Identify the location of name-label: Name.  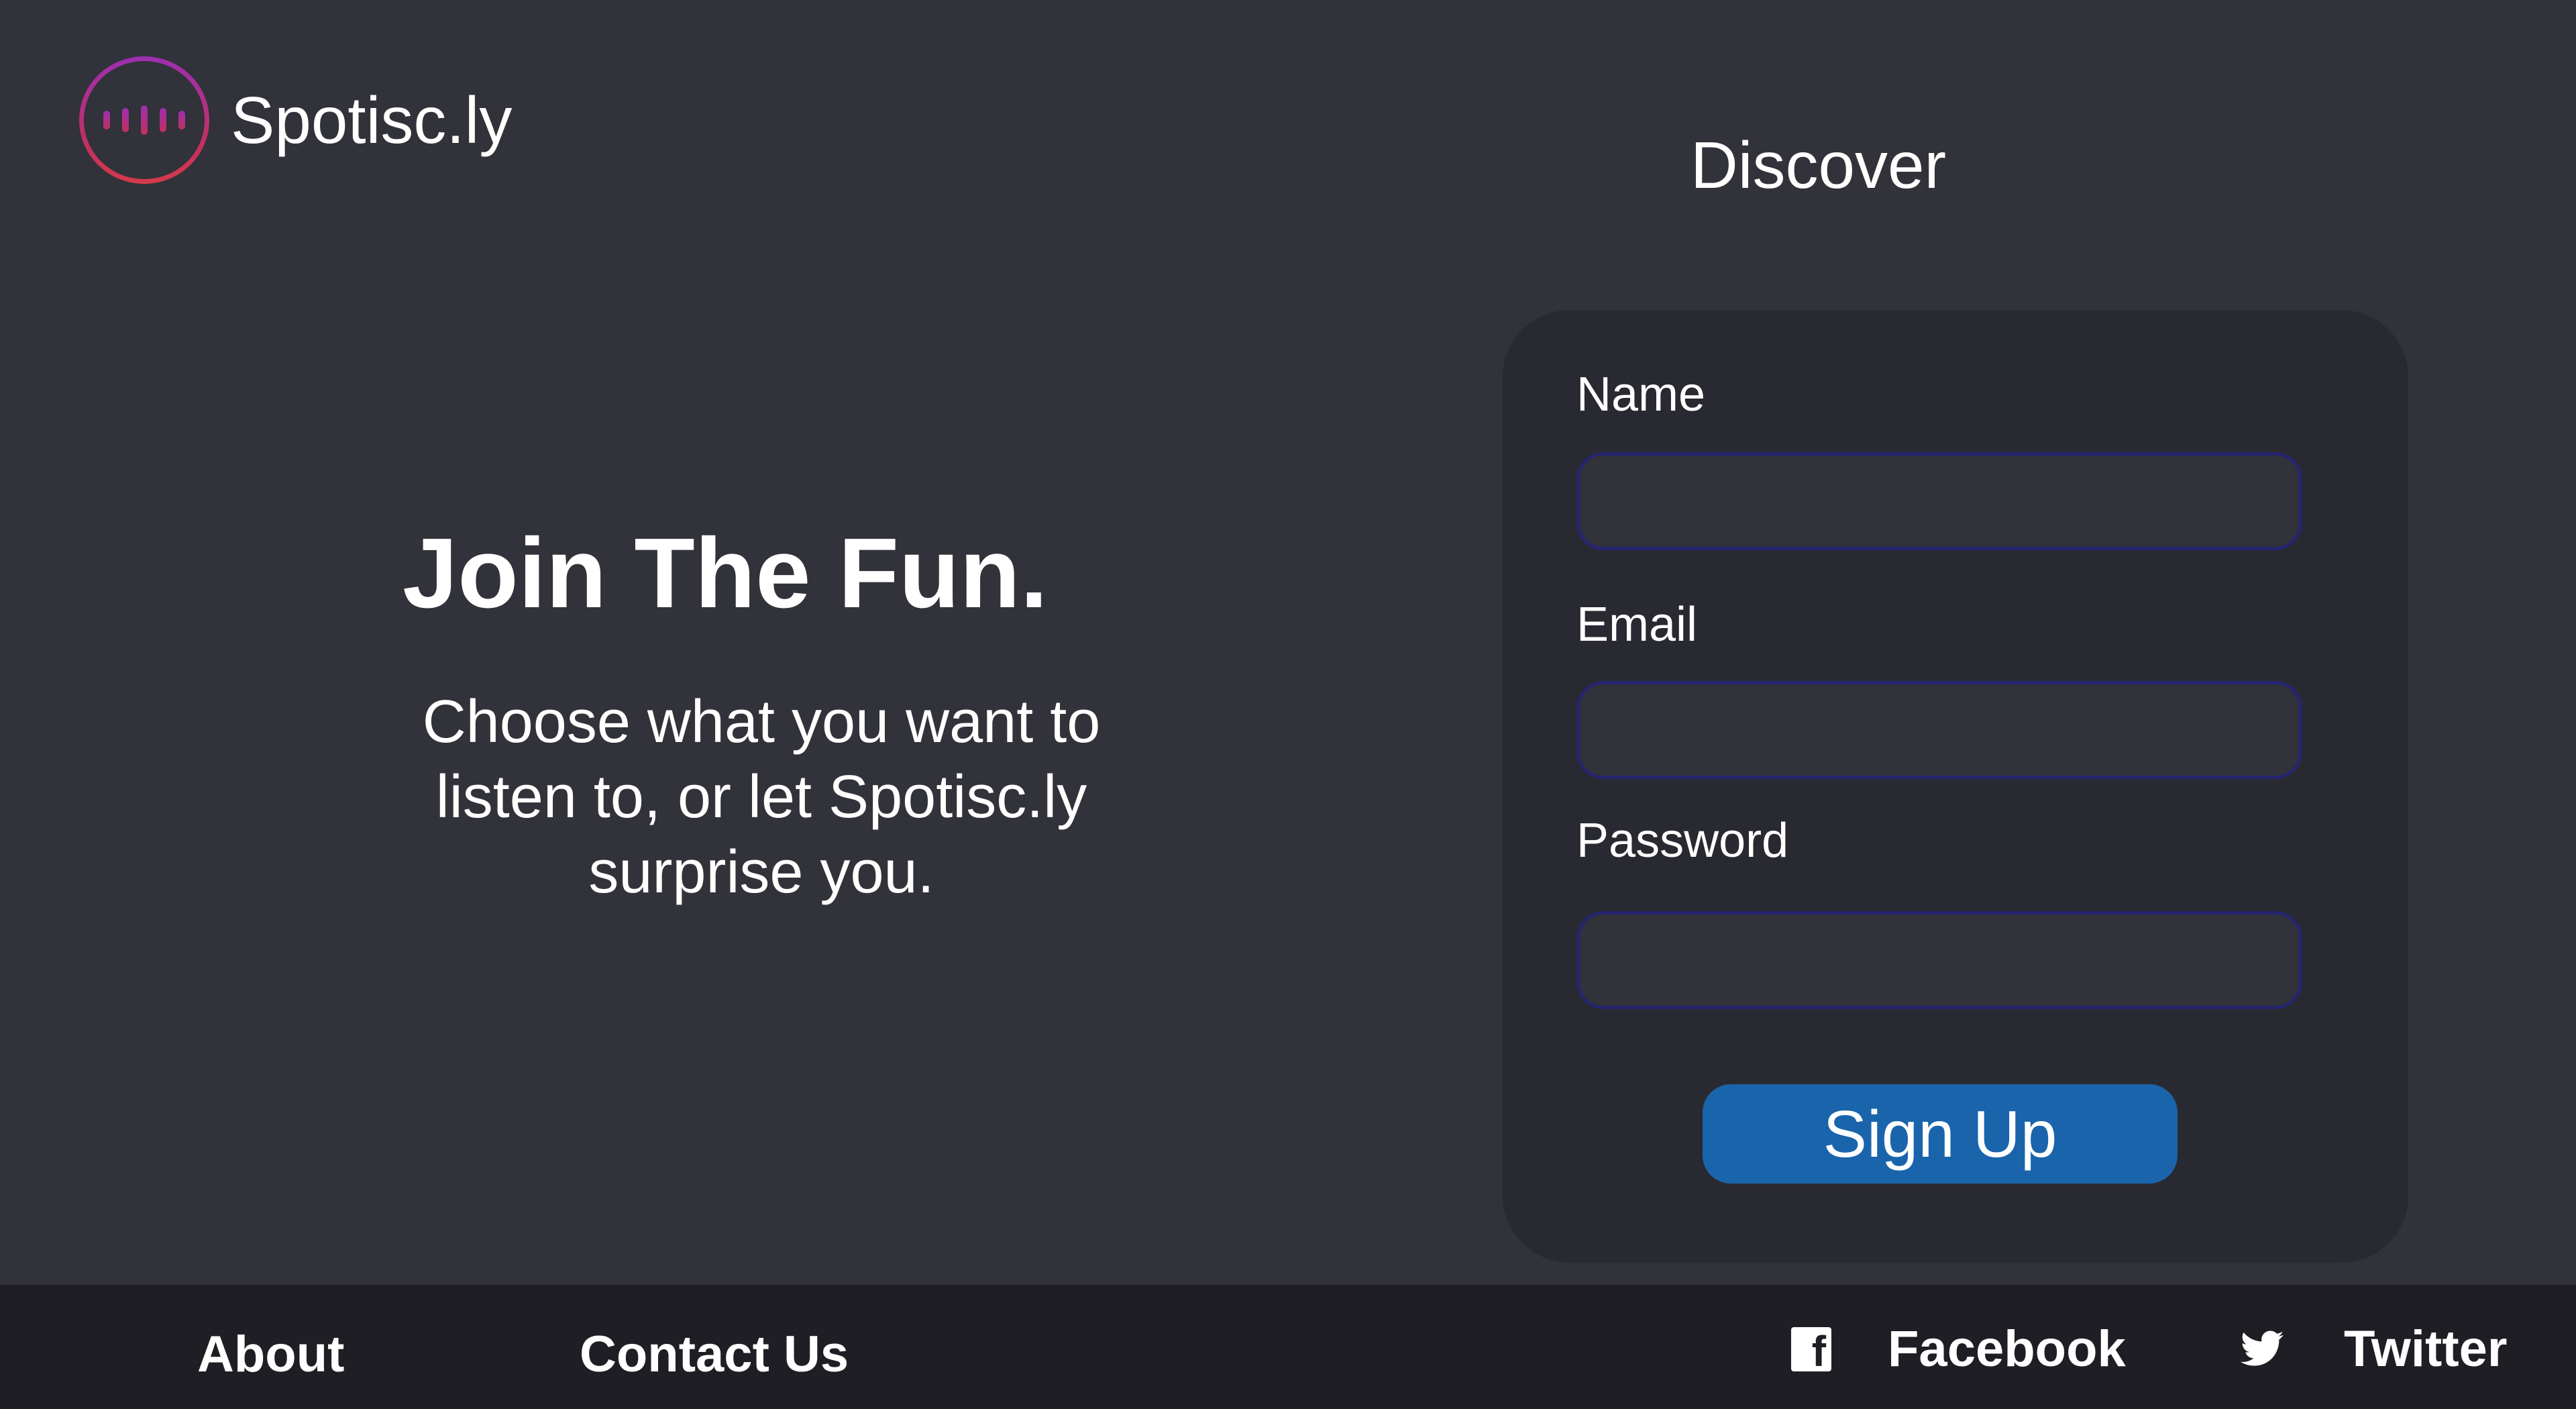
(1641, 394).